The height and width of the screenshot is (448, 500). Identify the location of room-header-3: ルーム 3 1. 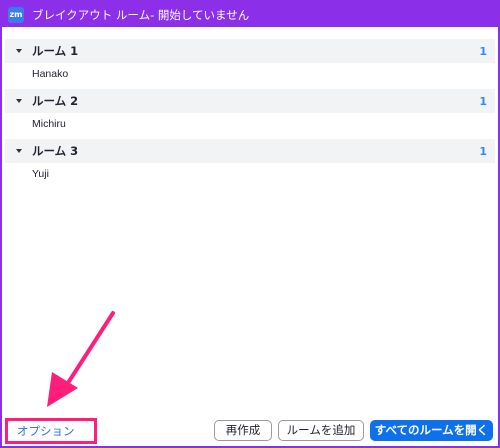
(250, 151).